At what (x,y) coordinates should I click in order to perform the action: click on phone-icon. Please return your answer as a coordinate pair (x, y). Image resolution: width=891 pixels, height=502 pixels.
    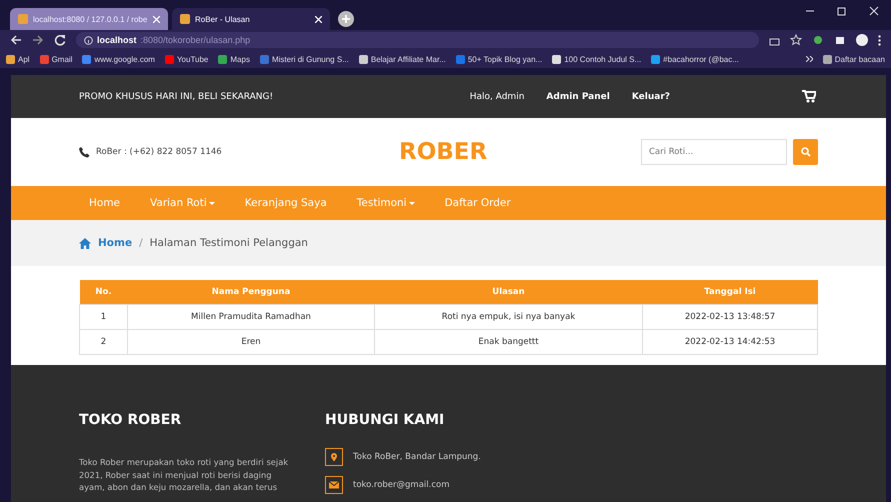
    Looking at the image, I should click on (84, 152).